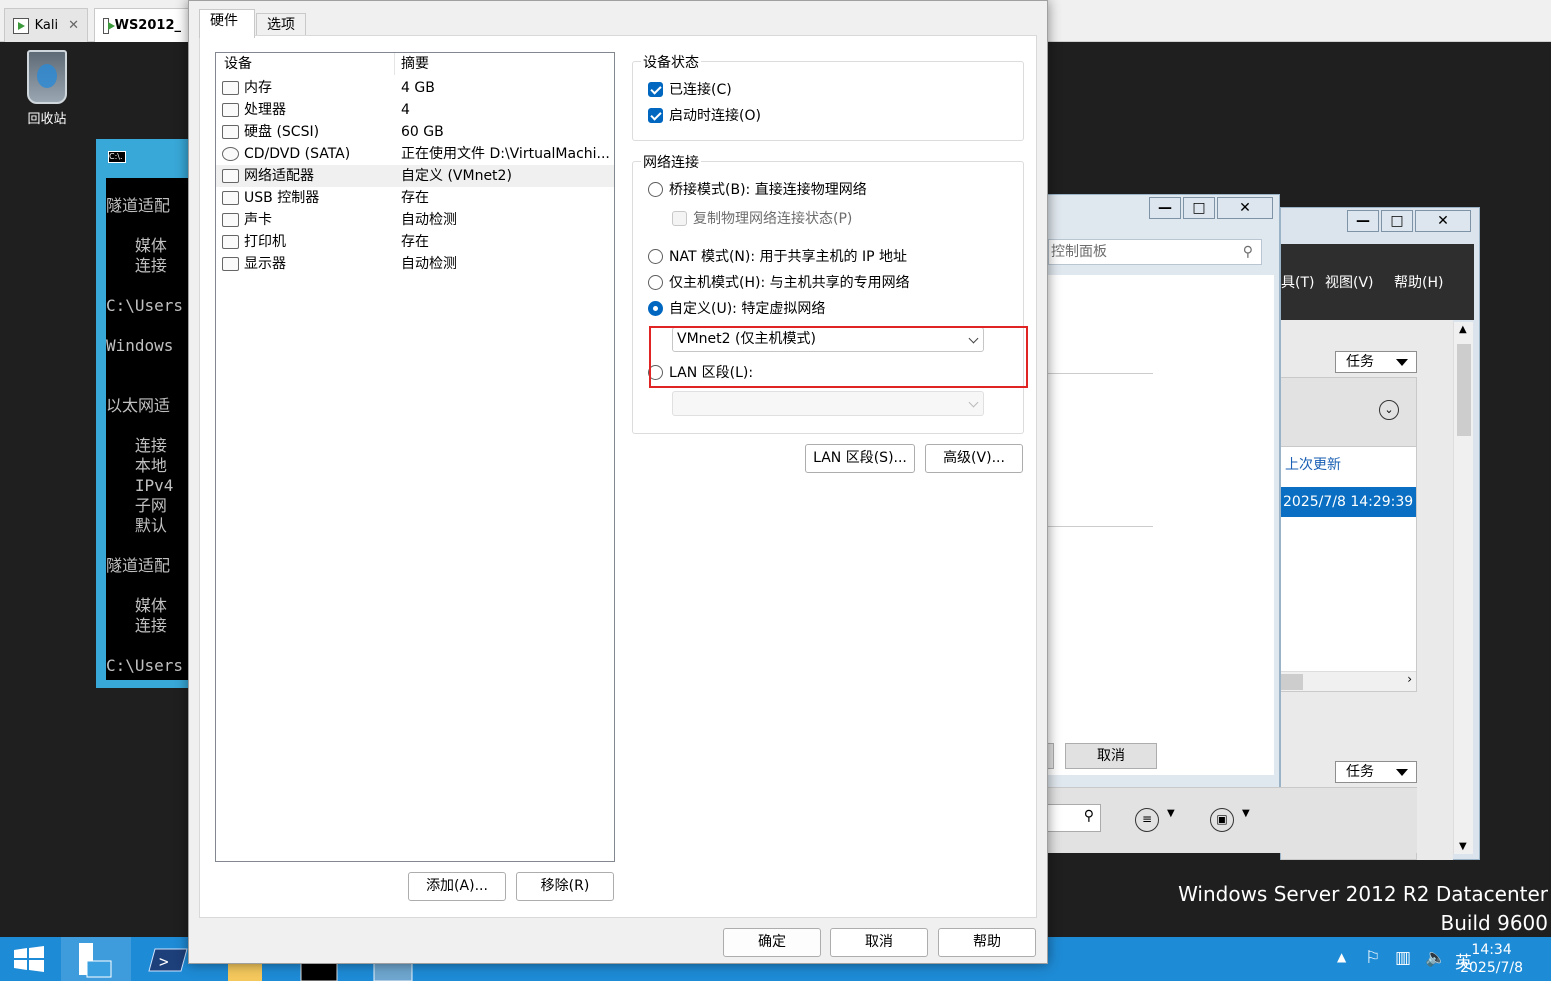 This screenshot has width=1551, height=981. Describe the element at coordinates (671, 62) in the screenshot. I see `group-title: 设备状态` at that location.